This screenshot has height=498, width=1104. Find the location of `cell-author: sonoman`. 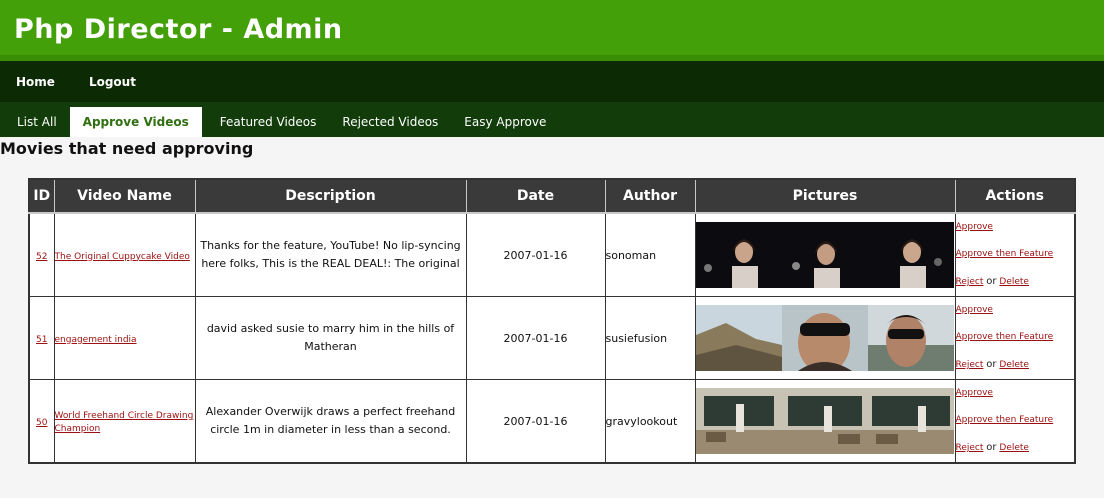

cell-author: sonoman is located at coordinates (650, 254).